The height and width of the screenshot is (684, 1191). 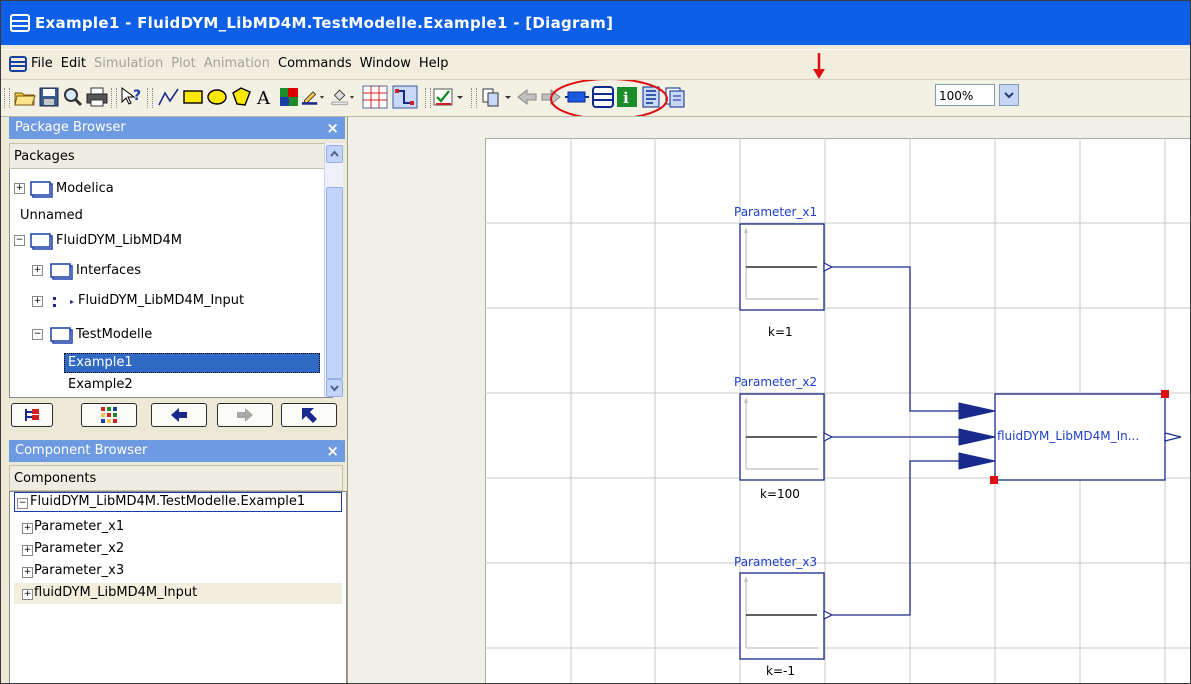 I want to click on block-param-k100: k=100, so click(x=780, y=494).